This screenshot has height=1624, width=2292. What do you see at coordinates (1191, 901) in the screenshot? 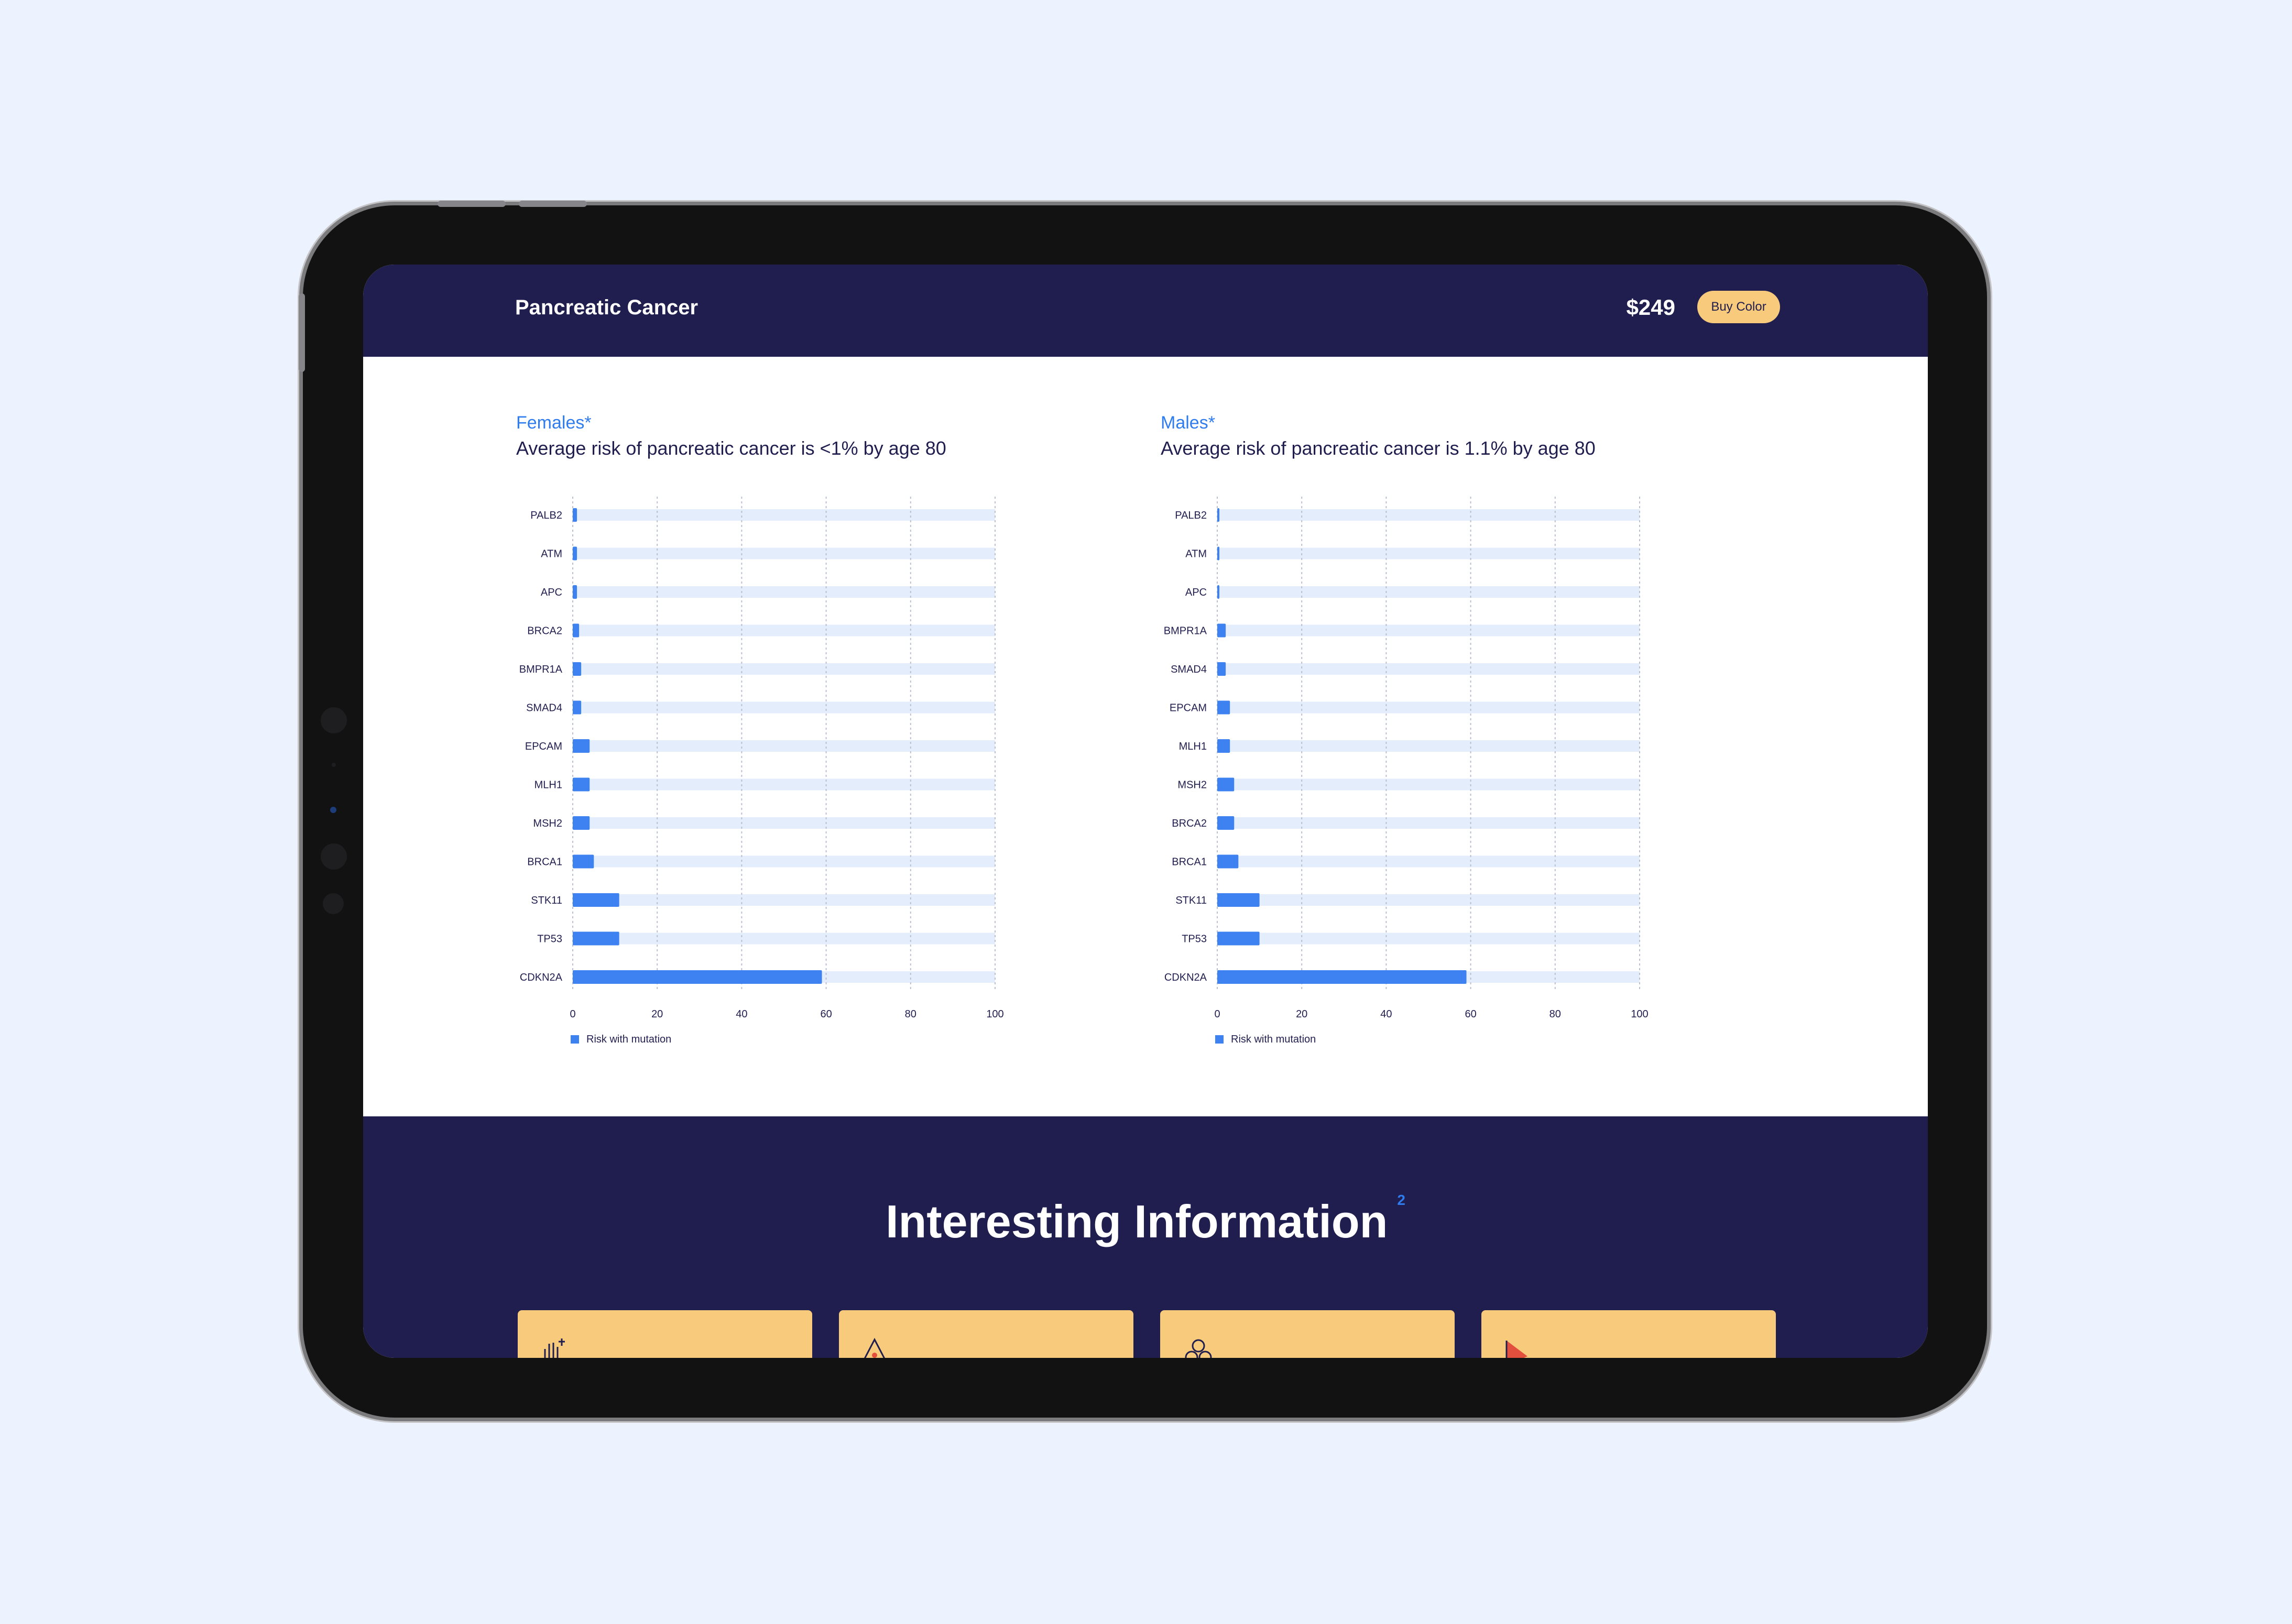
I see `category-label: STK11` at bounding box center [1191, 901].